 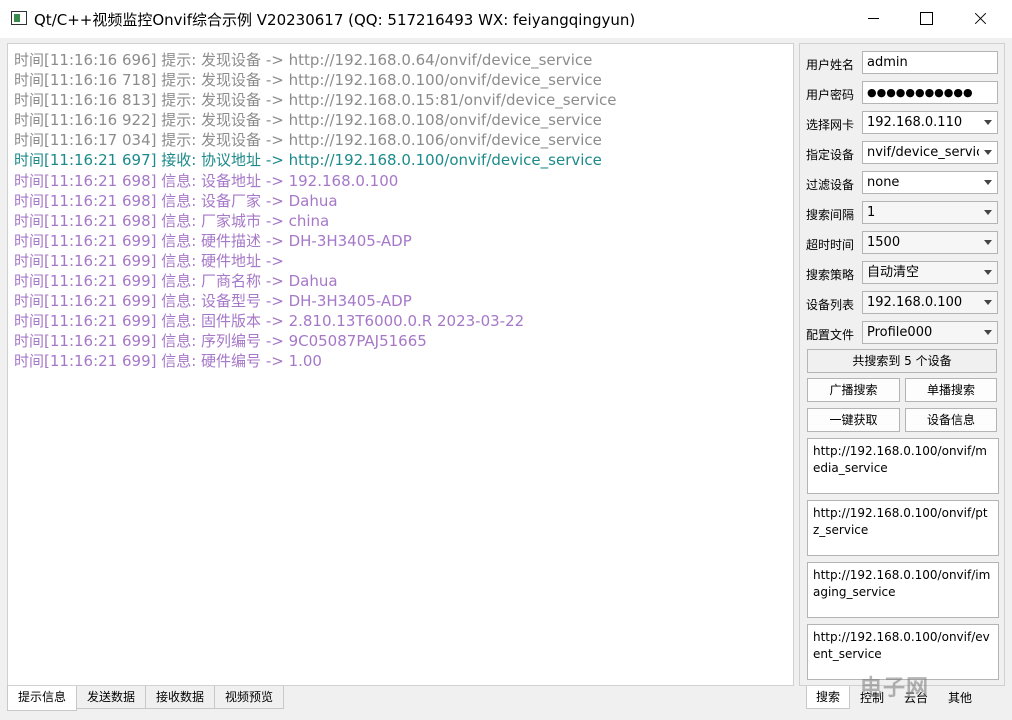 I want to click on device-info-button: 设备信息, so click(x=951, y=420).